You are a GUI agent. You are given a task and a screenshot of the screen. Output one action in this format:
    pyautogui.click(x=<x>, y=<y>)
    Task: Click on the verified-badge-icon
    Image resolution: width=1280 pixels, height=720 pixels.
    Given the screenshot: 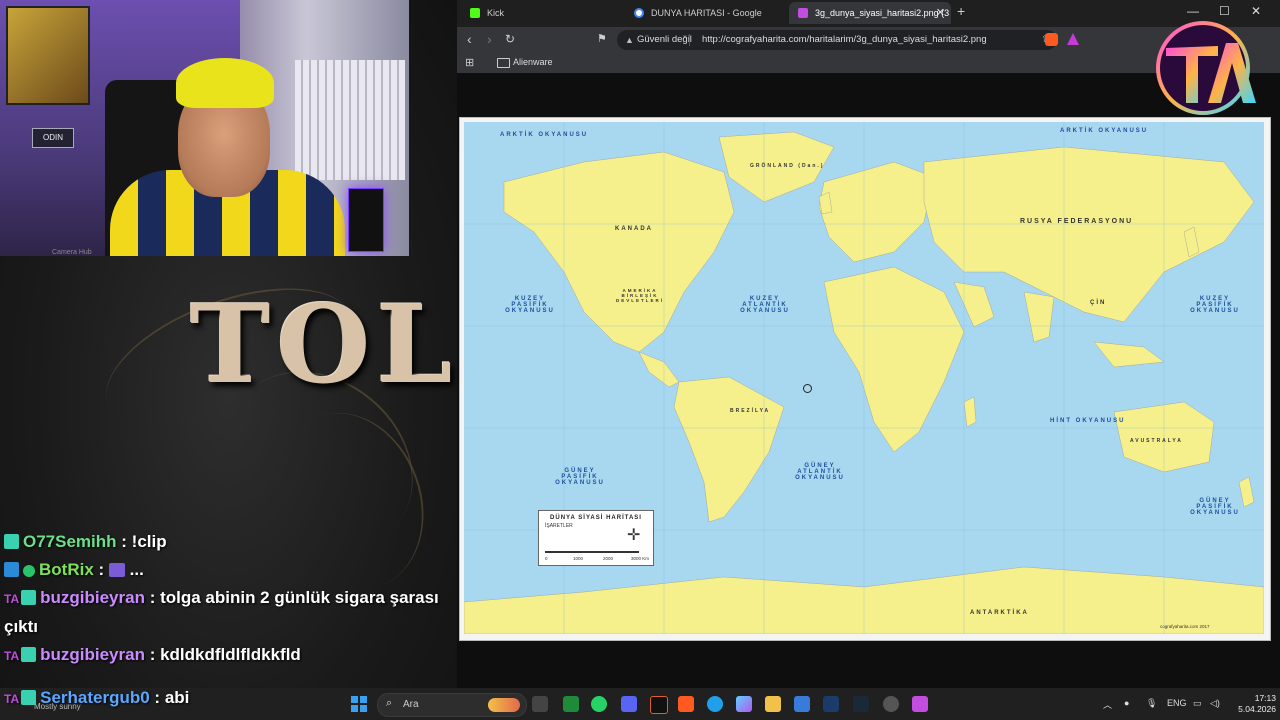 What is the action you would take?
    pyautogui.click(x=29, y=571)
    